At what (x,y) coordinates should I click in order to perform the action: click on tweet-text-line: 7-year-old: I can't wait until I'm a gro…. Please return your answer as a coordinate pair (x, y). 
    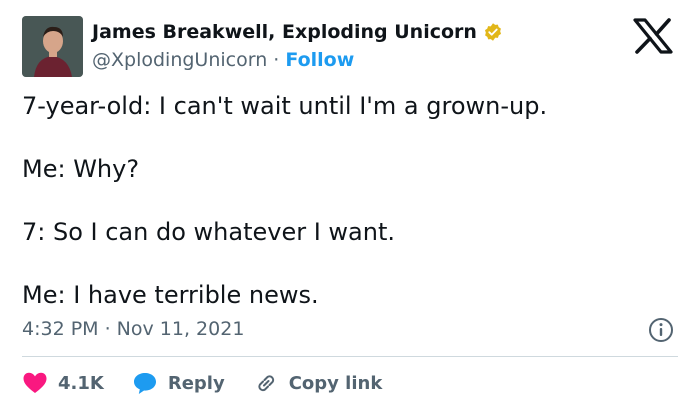
    Looking at the image, I should click on (285, 106).